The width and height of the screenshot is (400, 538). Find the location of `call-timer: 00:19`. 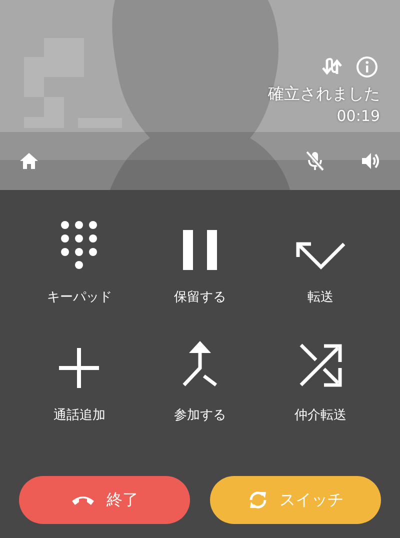

call-timer: 00:19 is located at coordinates (358, 116).